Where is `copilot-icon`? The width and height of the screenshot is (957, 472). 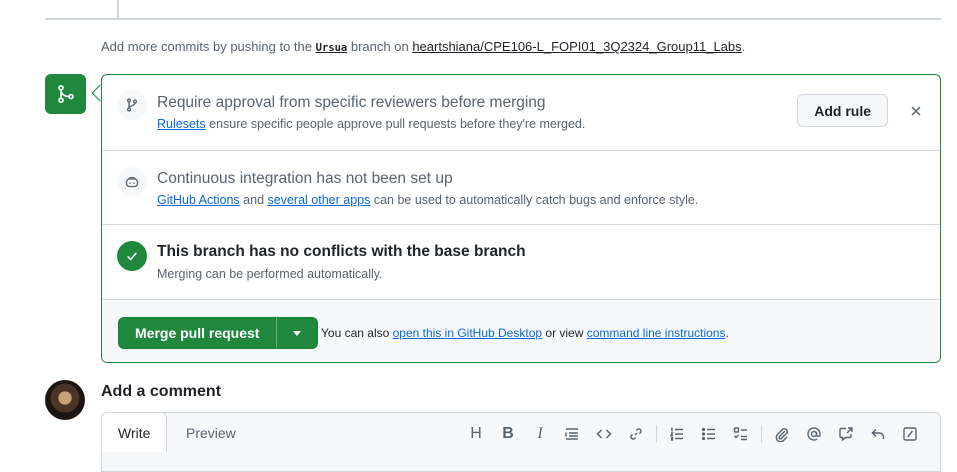
copilot-icon is located at coordinates (132, 182).